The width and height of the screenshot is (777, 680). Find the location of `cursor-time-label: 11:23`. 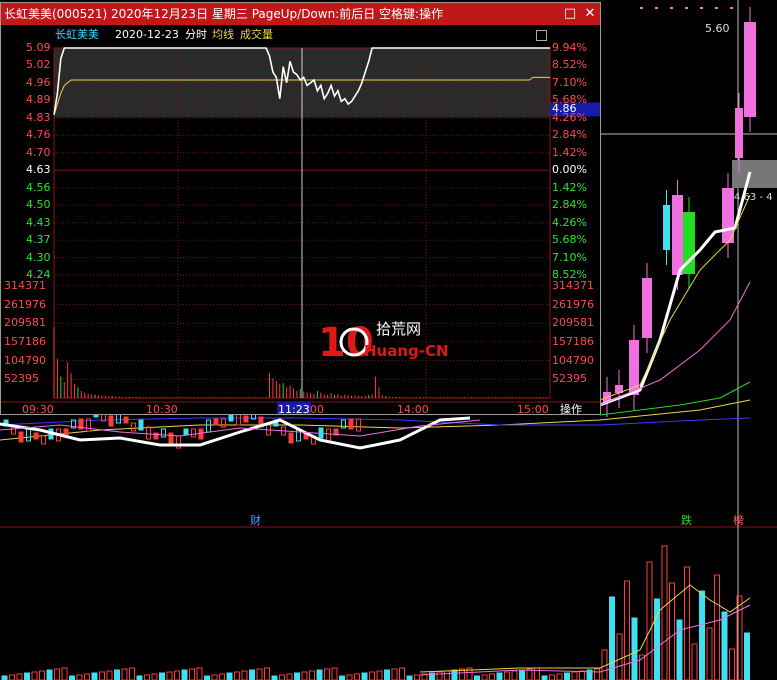

cursor-time-label: 11:23 is located at coordinates (294, 409).